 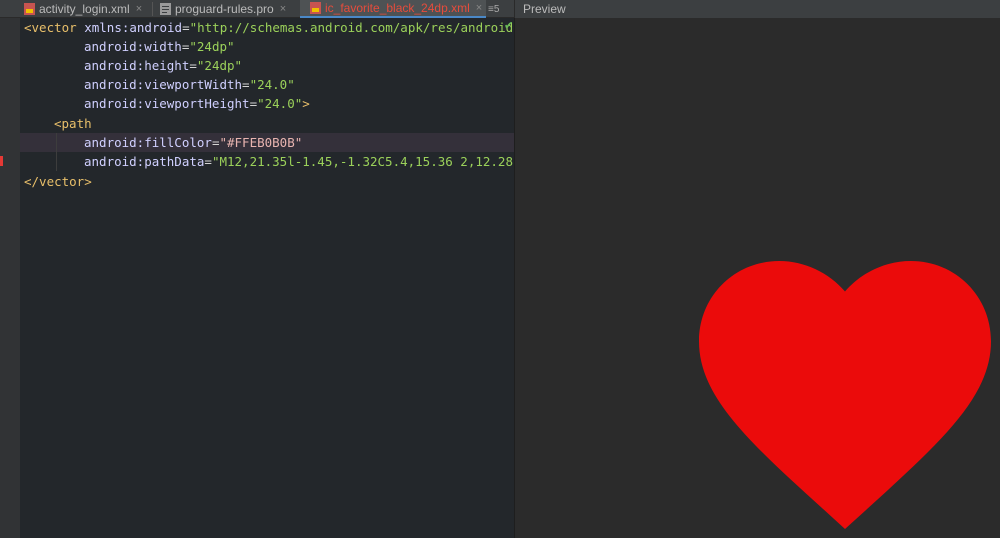 What do you see at coordinates (224, 9) in the screenshot?
I see `tab-label: proguard-rules.pro` at bounding box center [224, 9].